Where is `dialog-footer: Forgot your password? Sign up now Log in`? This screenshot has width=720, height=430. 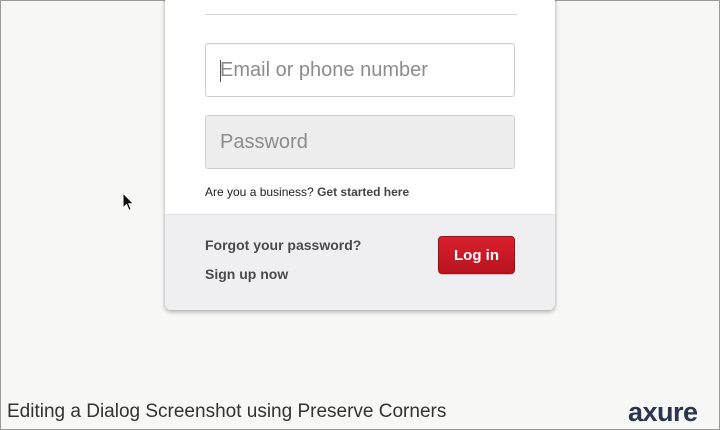
dialog-footer: Forgot your password? Sign up now Log in is located at coordinates (360, 262).